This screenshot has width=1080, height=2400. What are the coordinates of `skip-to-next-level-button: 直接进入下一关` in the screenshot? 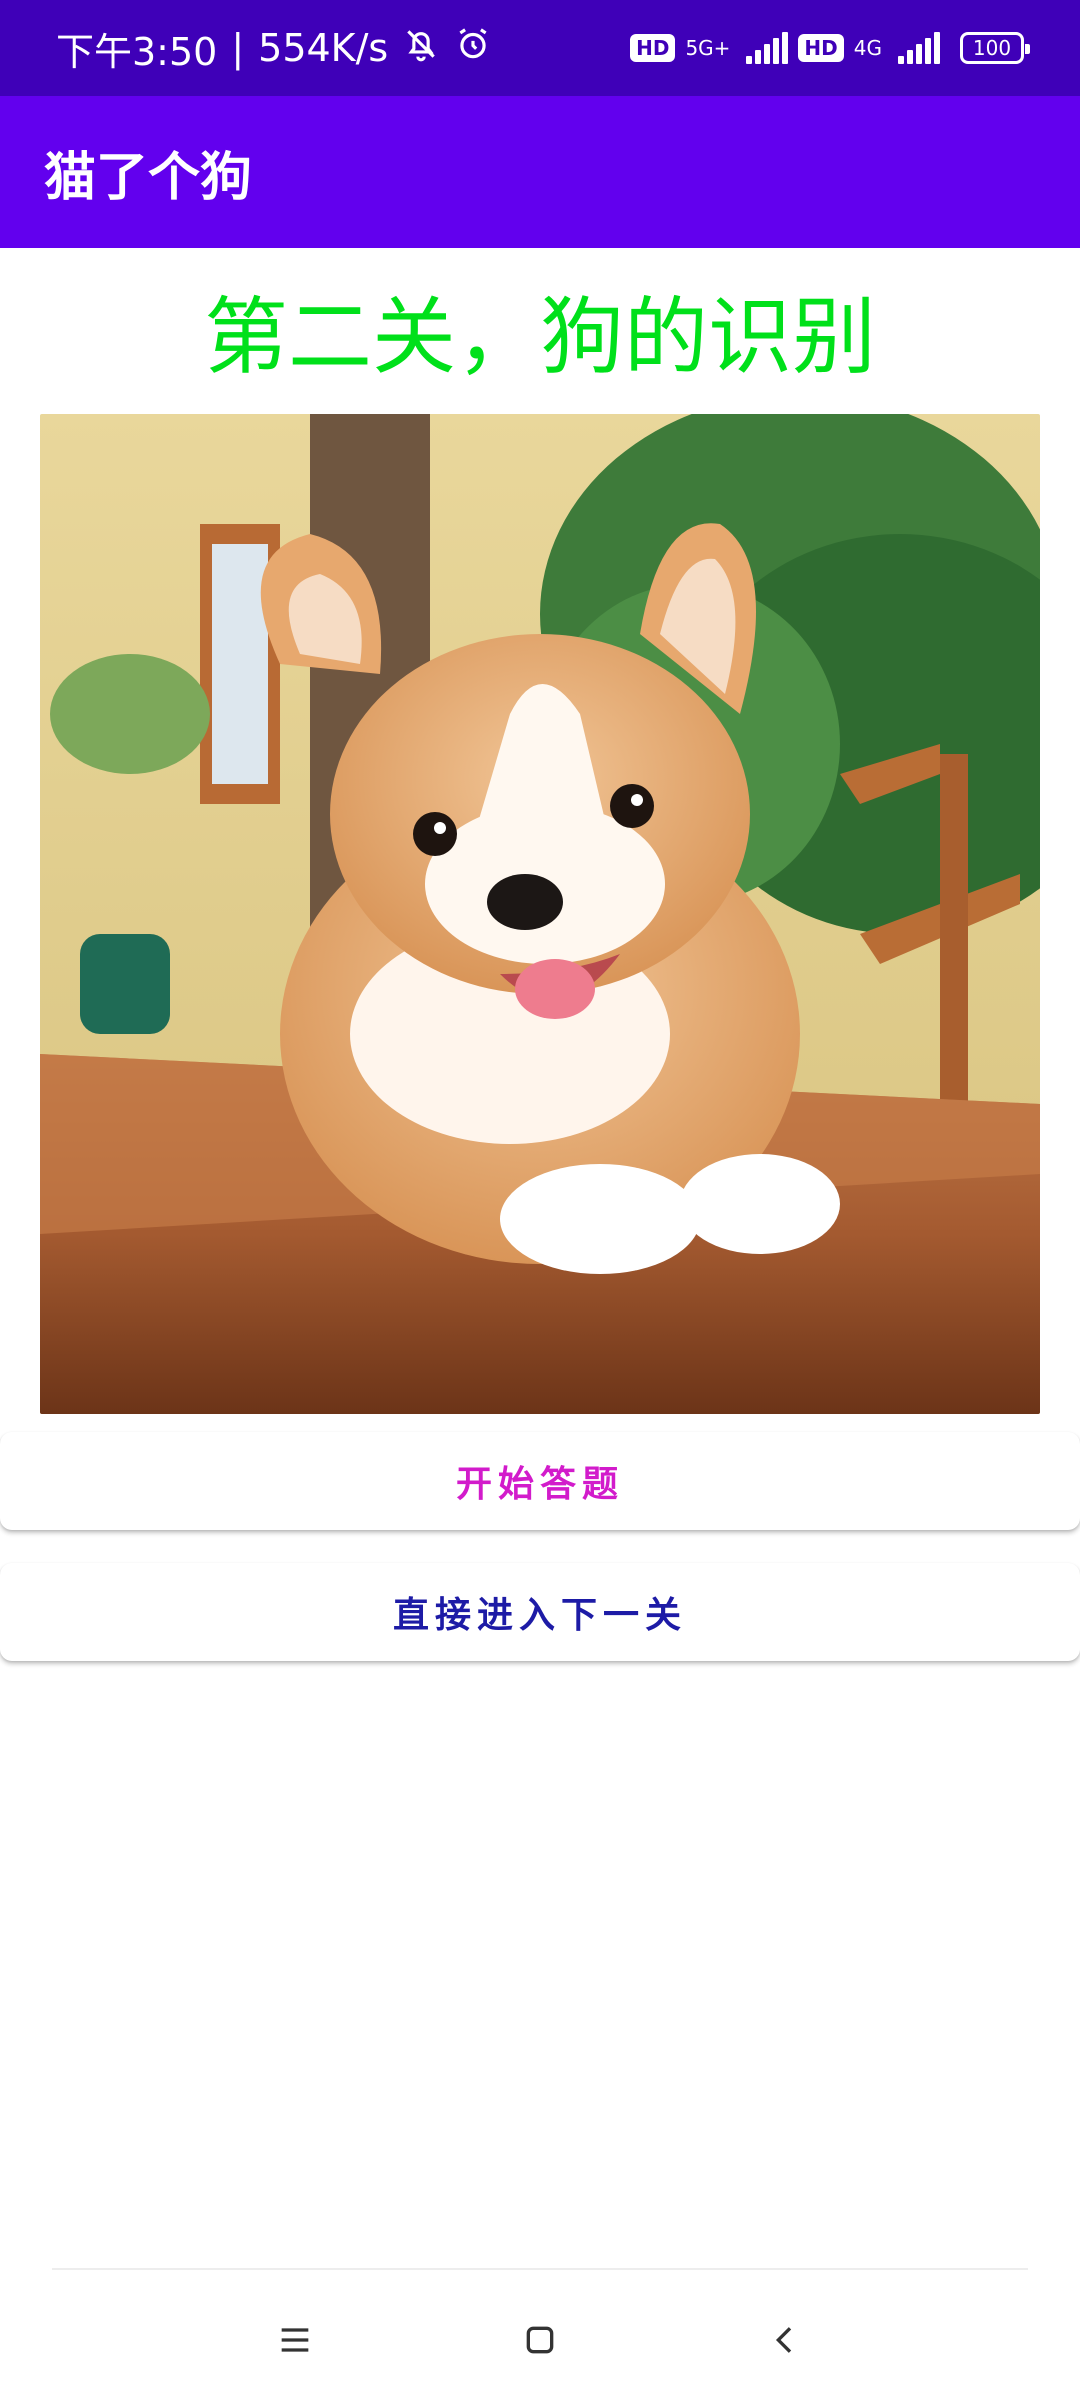 It's located at (540, 1612).